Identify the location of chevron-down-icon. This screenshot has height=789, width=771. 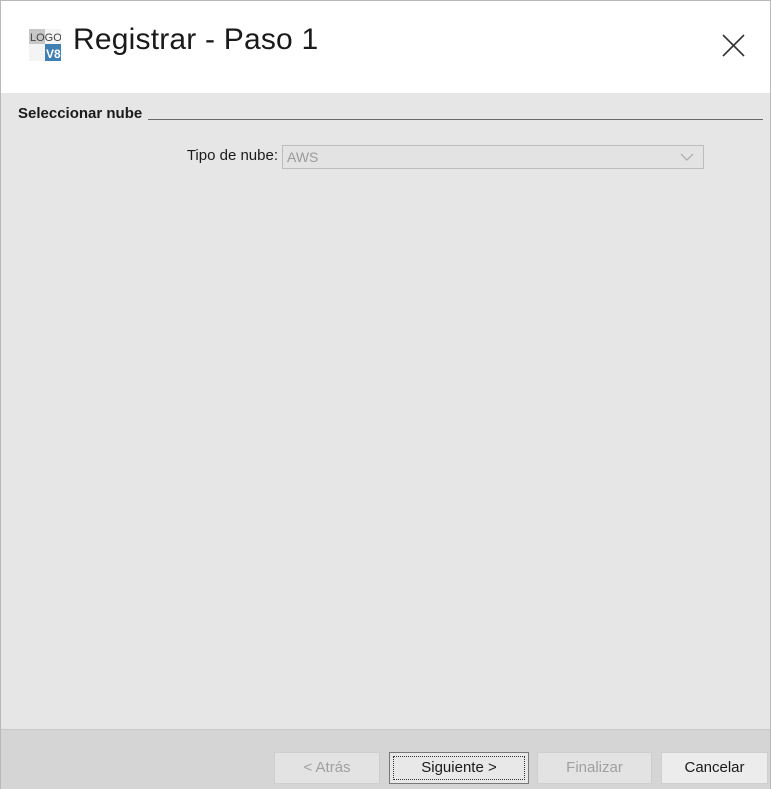
(687, 157).